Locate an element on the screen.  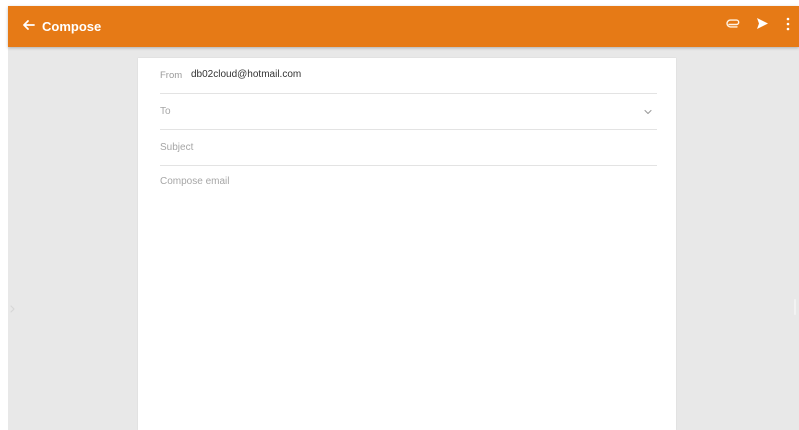
from-address: db02cloud@hotmail.com is located at coordinates (246, 75).